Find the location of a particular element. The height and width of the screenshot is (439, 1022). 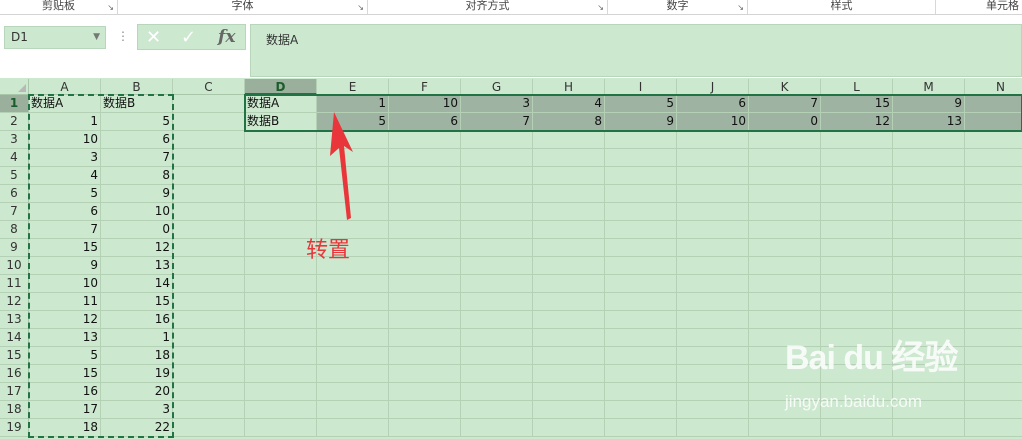

row-header-4: 4 is located at coordinates (14, 158).